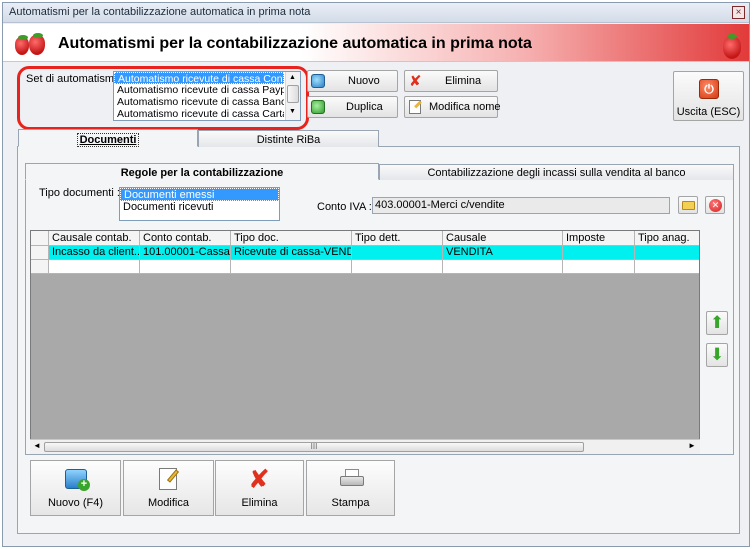 The height and width of the screenshot is (549, 753). I want to click on tipo-documenti-label: Tipo documenti :, so click(79, 193).